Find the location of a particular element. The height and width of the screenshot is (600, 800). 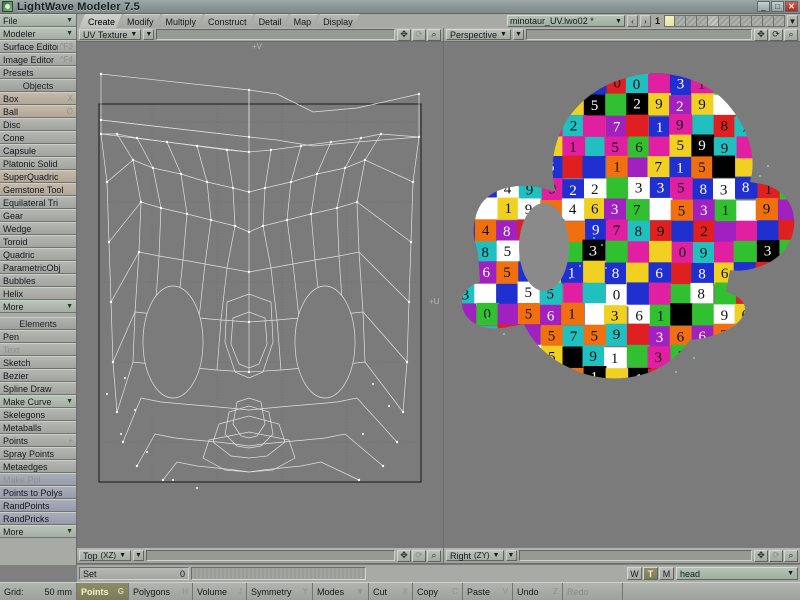

status-button-undo: Undo Z is located at coordinates (538, 591).